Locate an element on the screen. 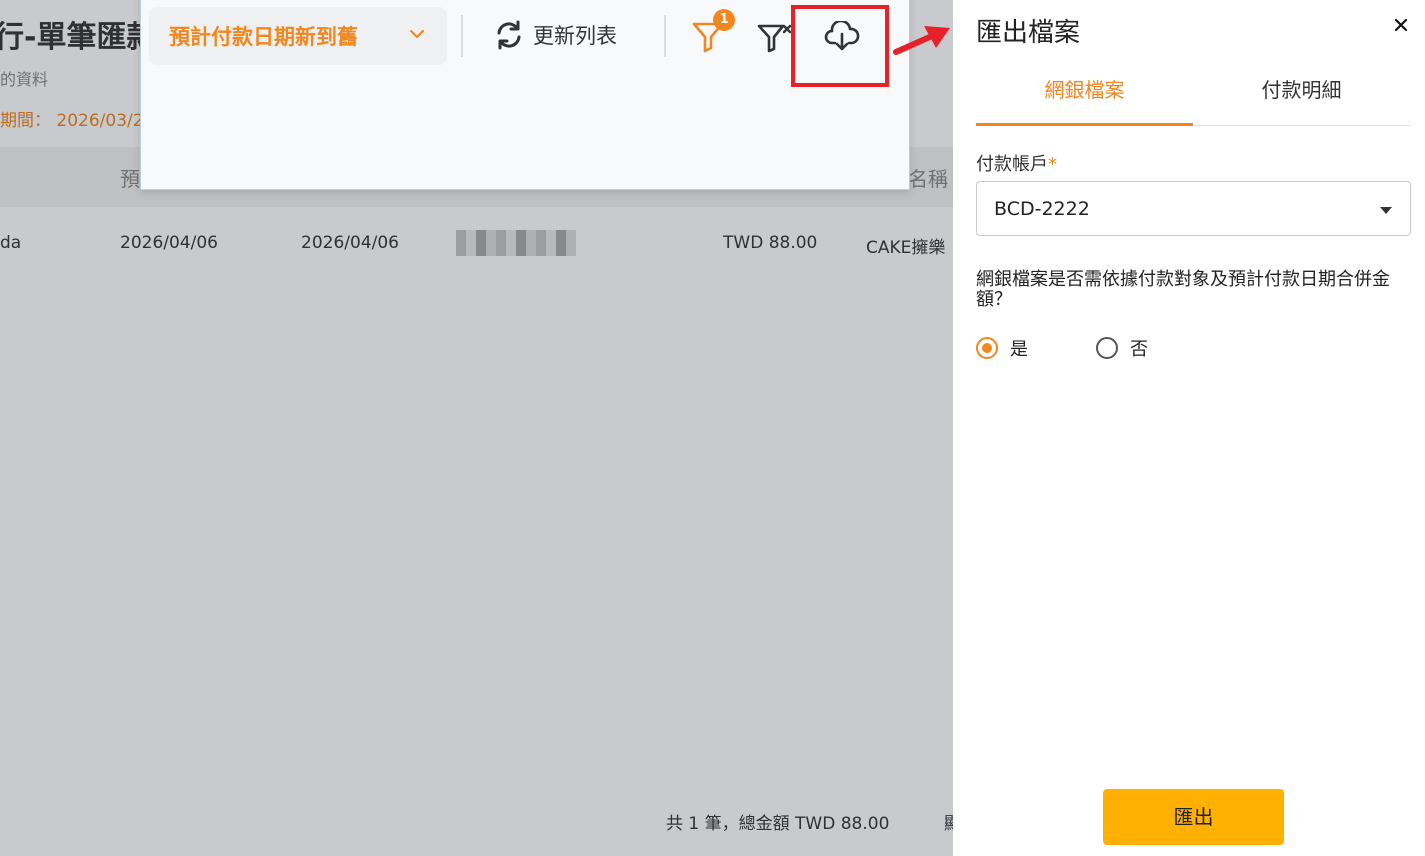  clear-filter-button is located at coordinates (775, 40).